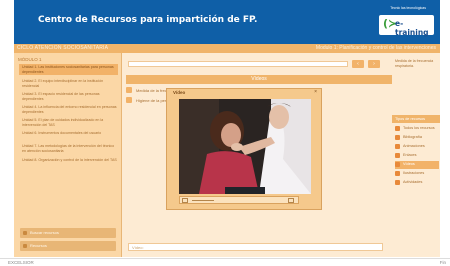  I want to click on videos-heading: Vídeos, so click(259, 79).